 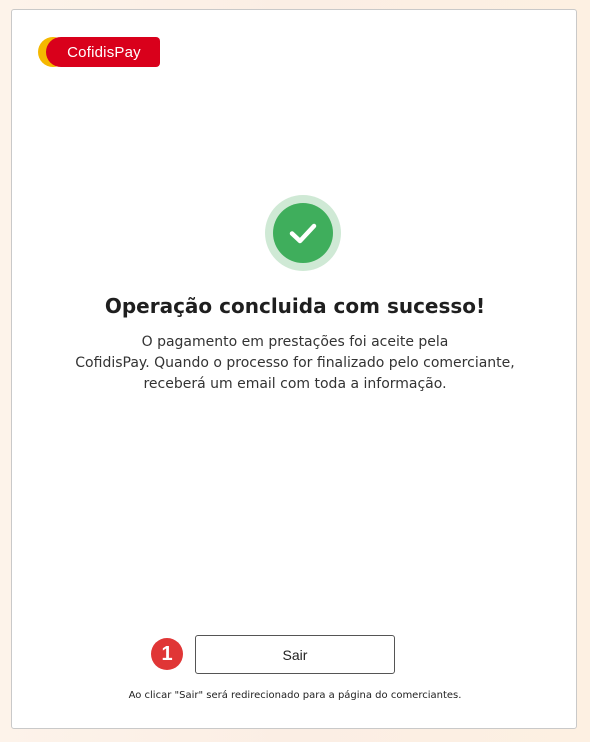 What do you see at coordinates (295, 306) in the screenshot?
I see `success-title: Operação concluida com sucesso!` at bounding box center [295, 306].